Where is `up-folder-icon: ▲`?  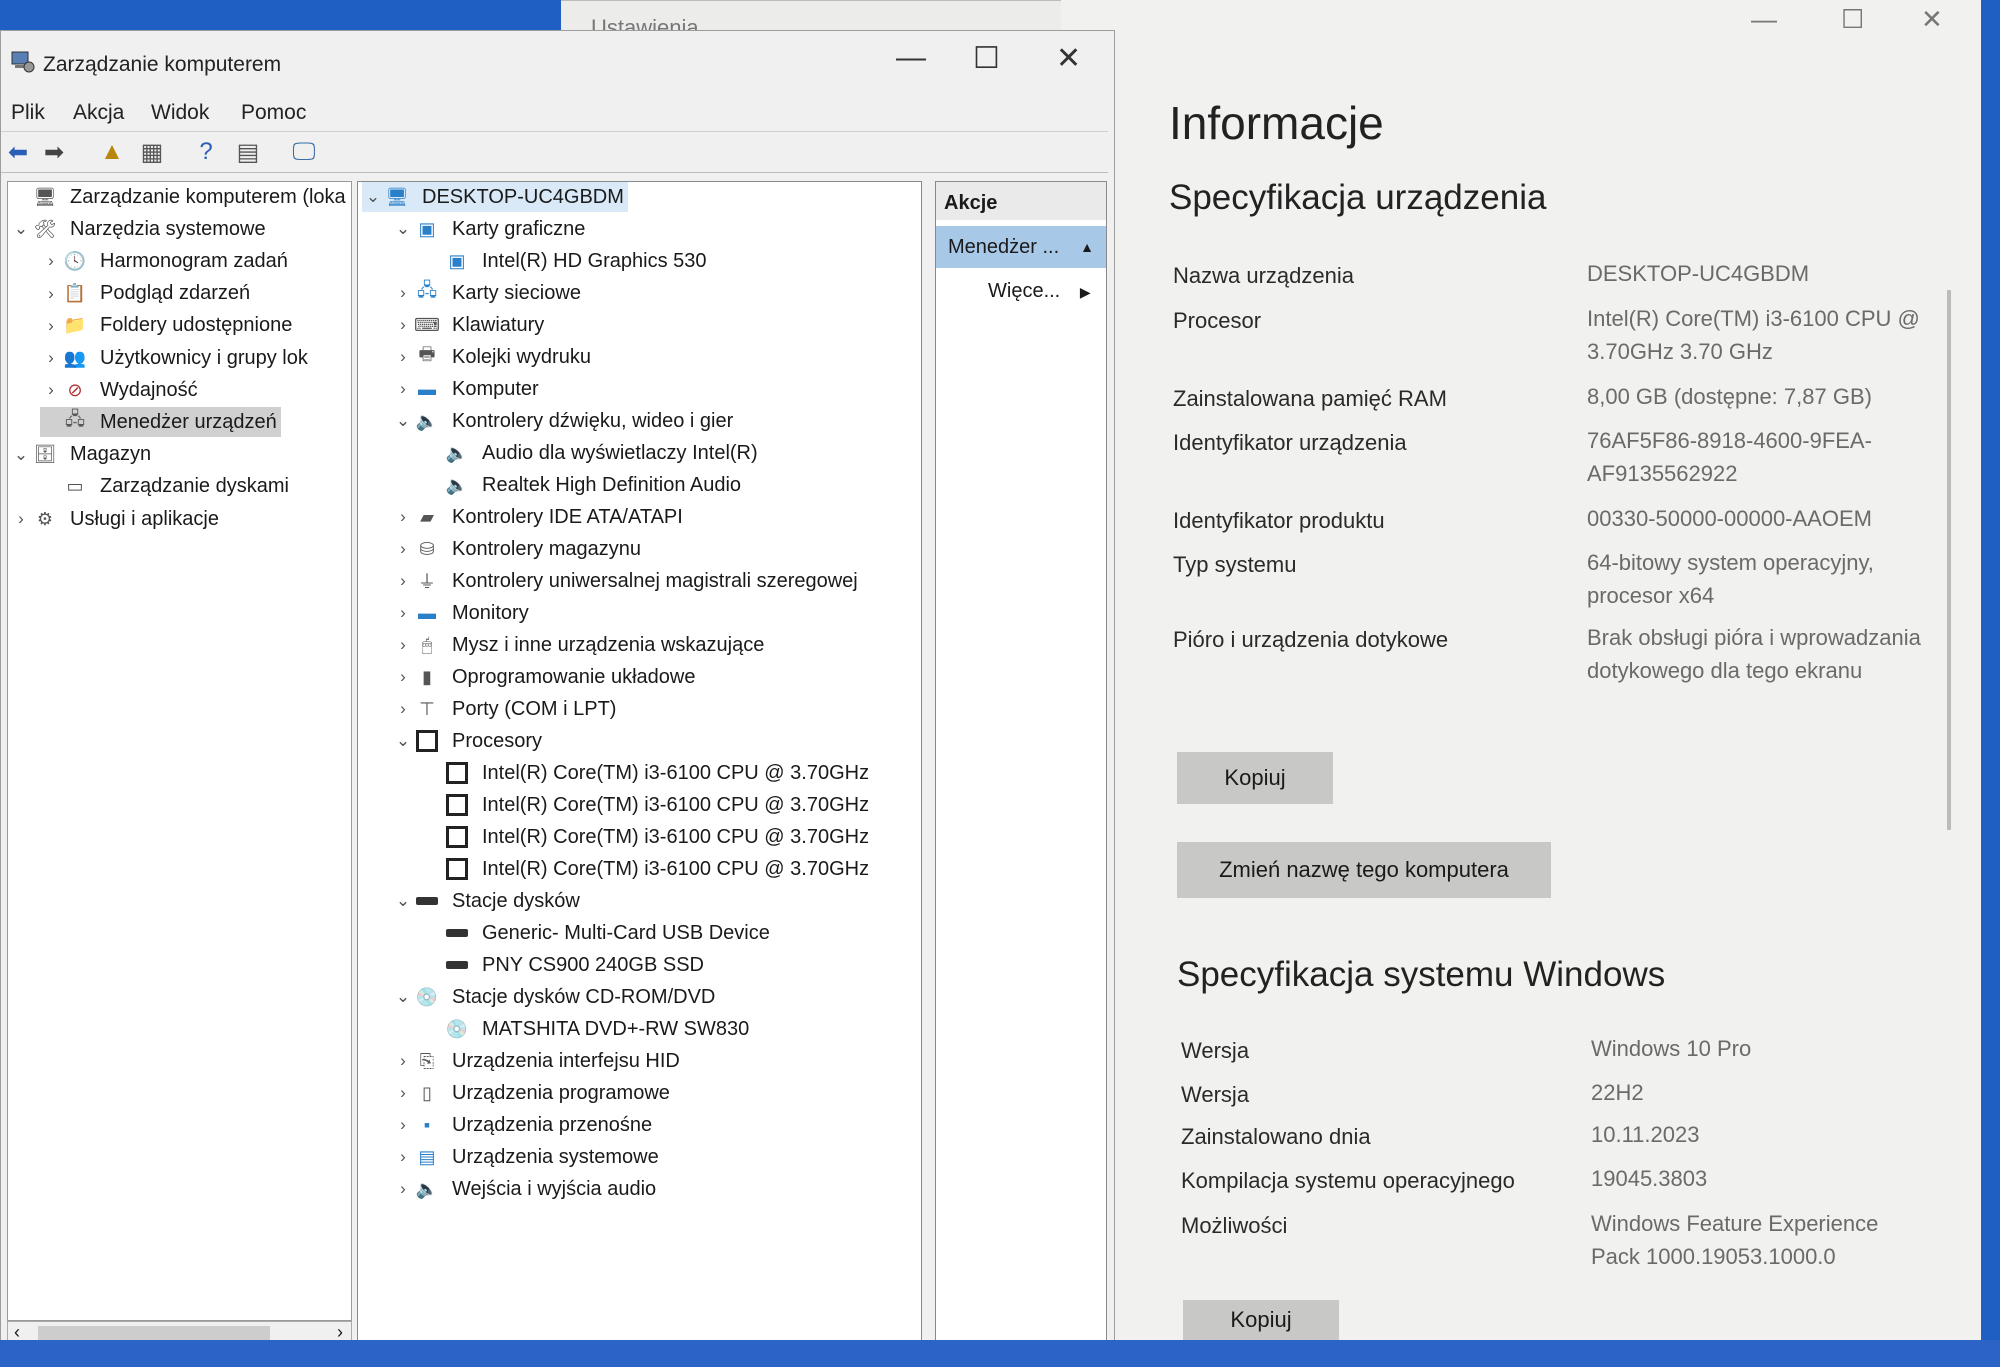
up-folder-icon: ▲ is located at coordinates (112, 152).